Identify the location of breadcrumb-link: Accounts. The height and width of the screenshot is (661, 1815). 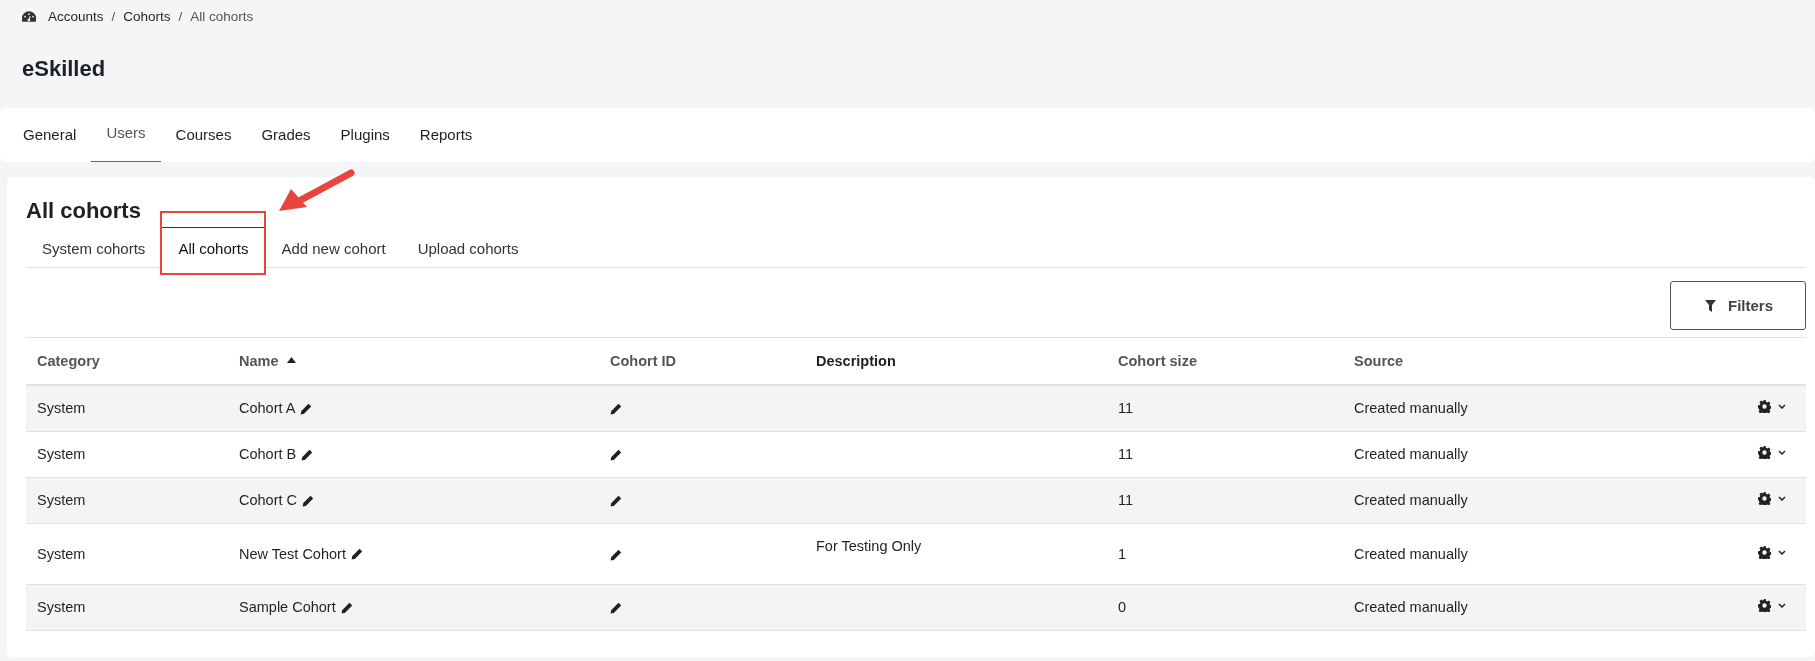
(76, 16).